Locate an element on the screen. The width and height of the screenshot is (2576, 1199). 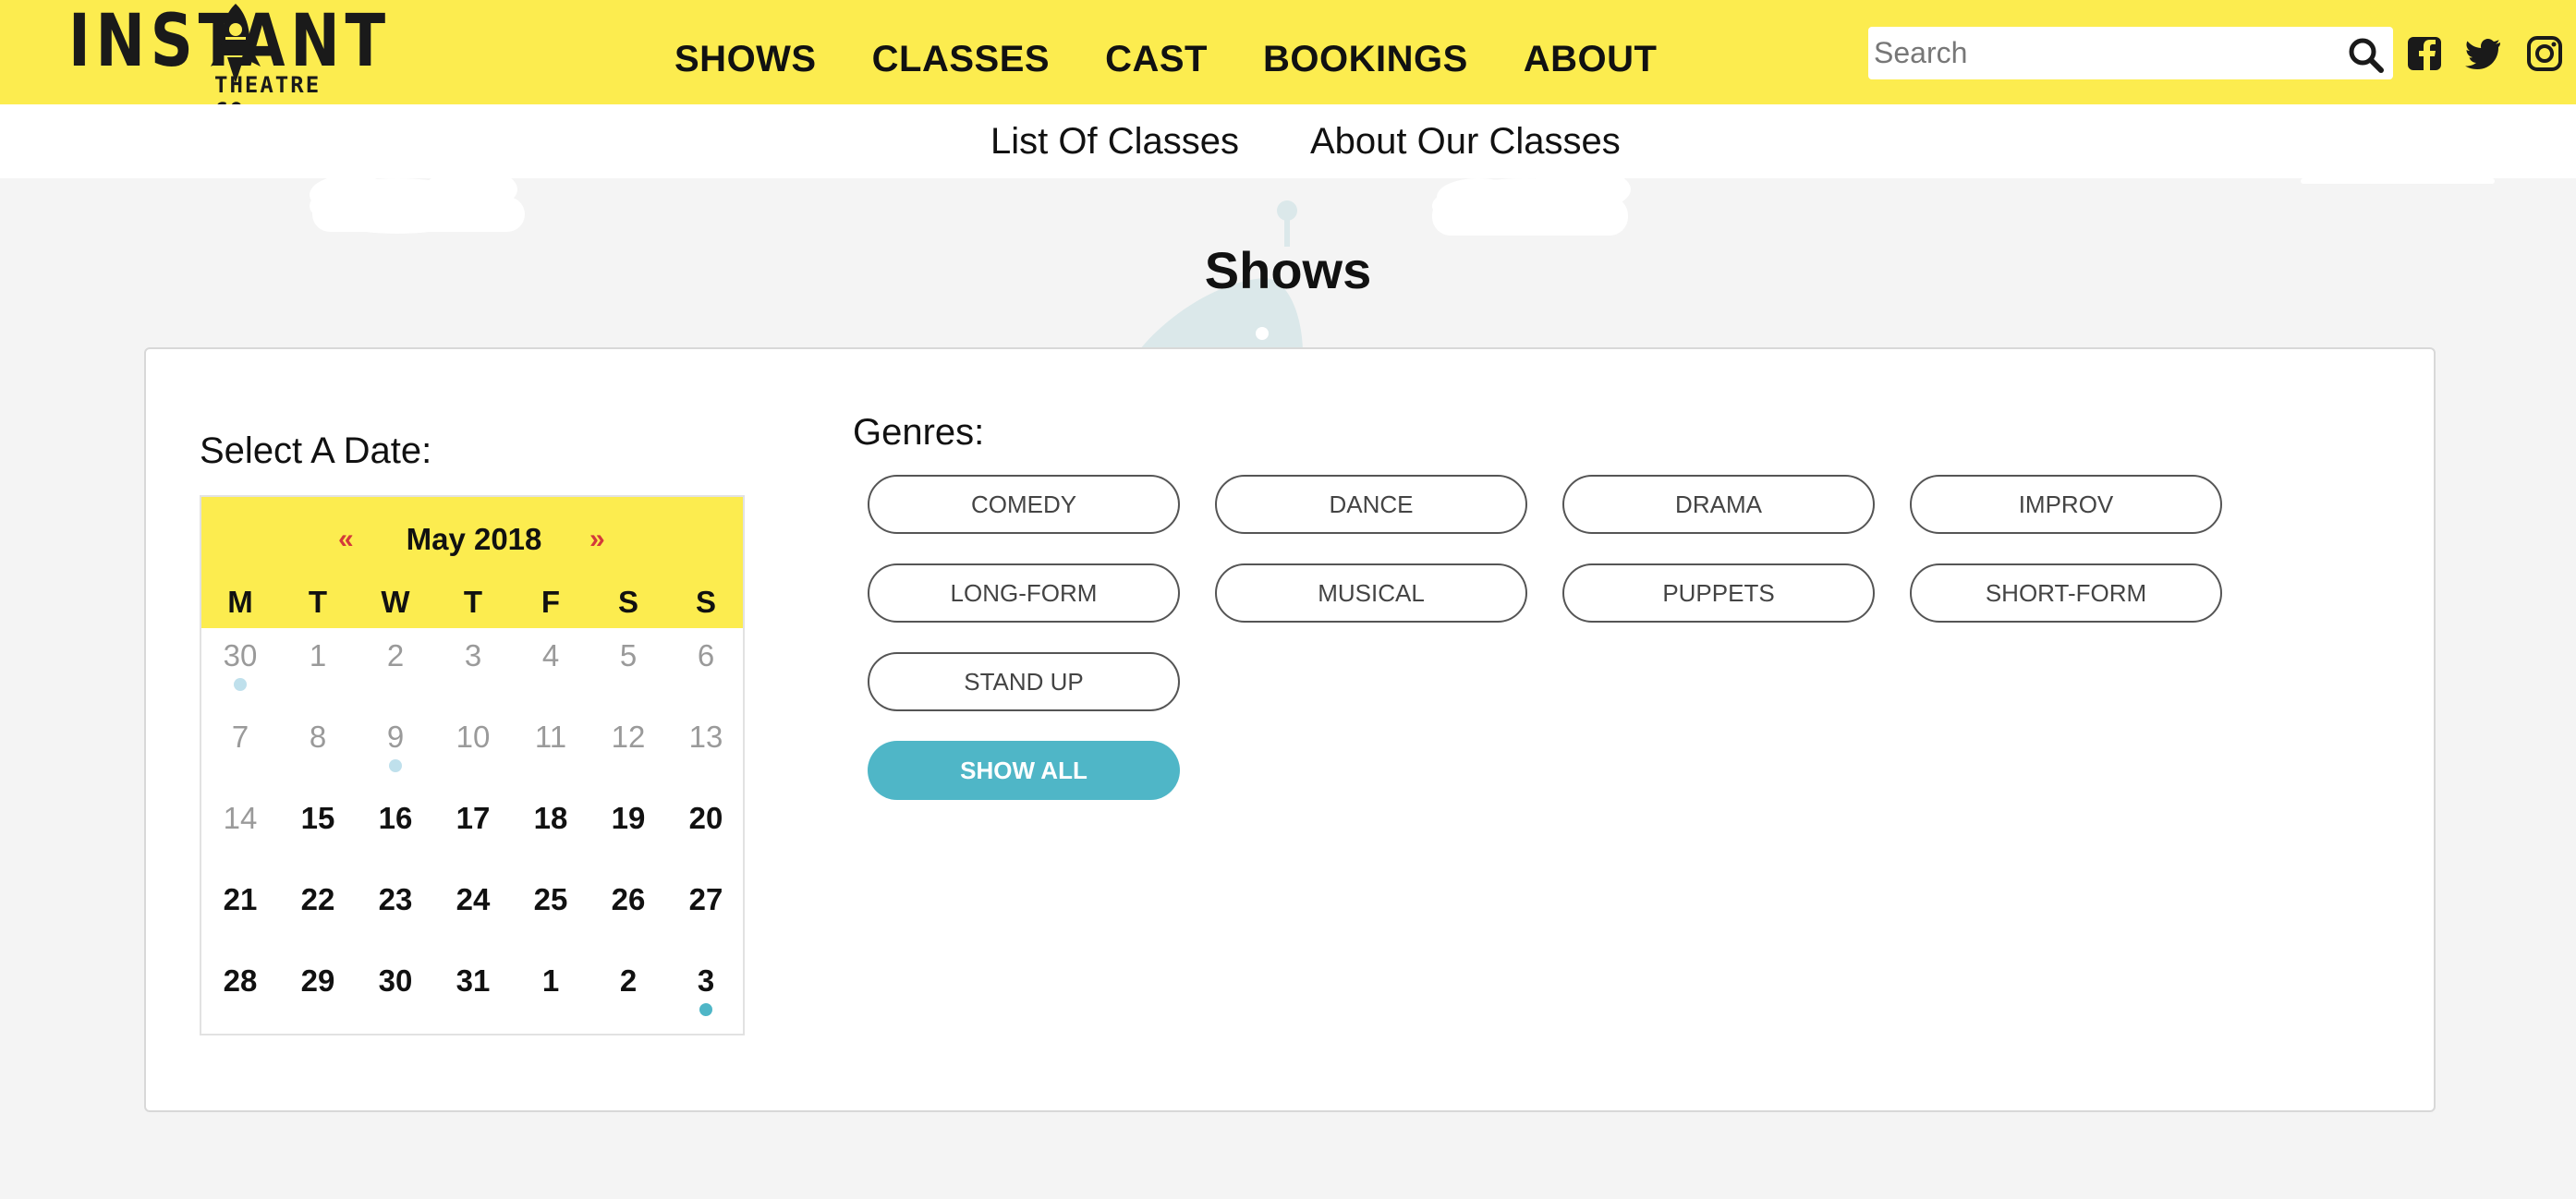
genre-button-stand-up: STAND UP is located at coordinates (1024, 681).